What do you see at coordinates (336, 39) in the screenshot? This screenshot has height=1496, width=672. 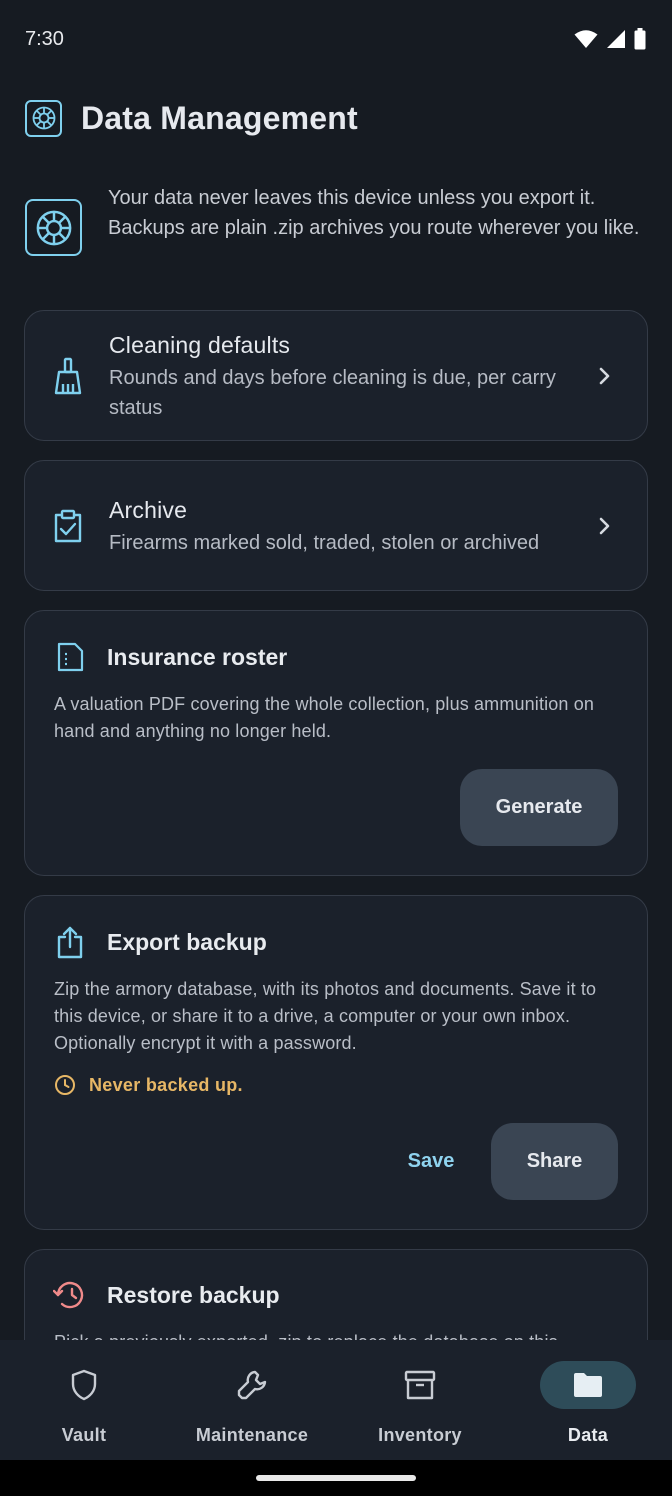 I see `status-bar: 7:30` at bounding box center [336, 39].